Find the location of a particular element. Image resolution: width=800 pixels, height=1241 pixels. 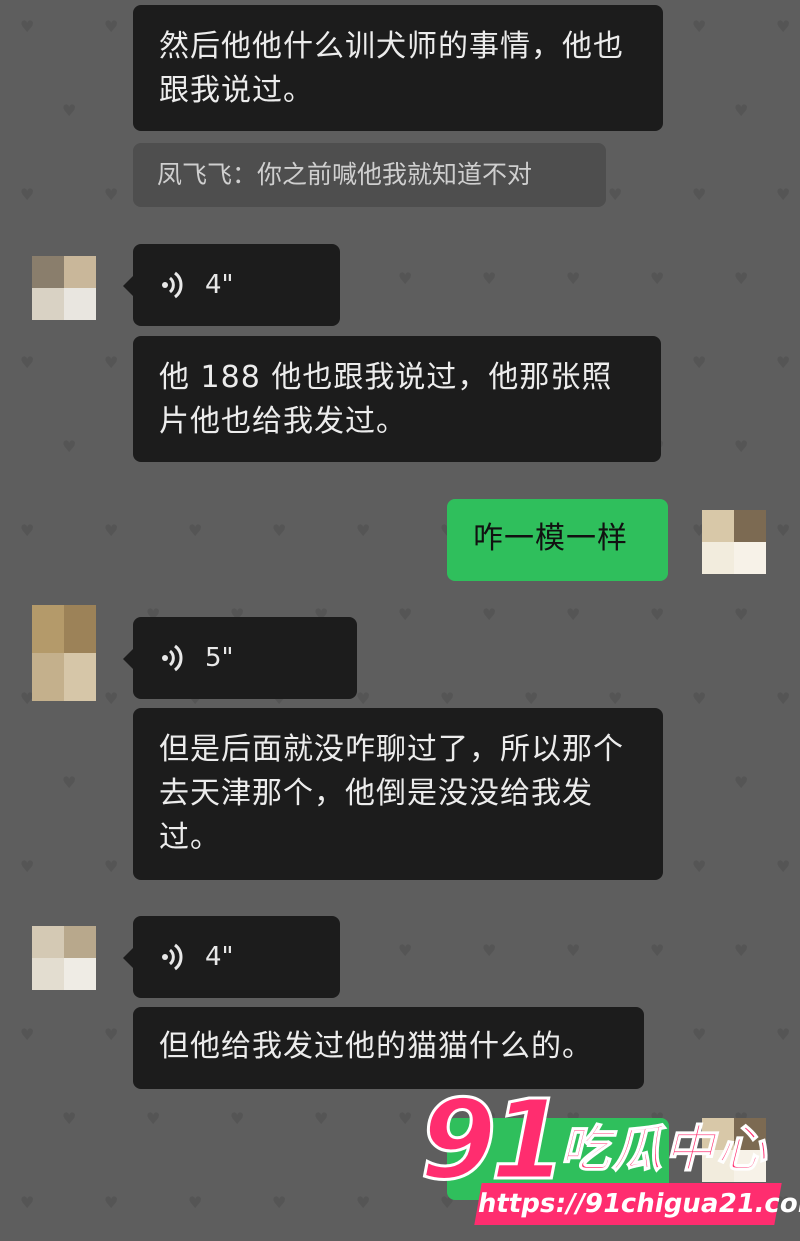

watermark-url: https://91chigua21.com is located at coordinates (637, 1204).